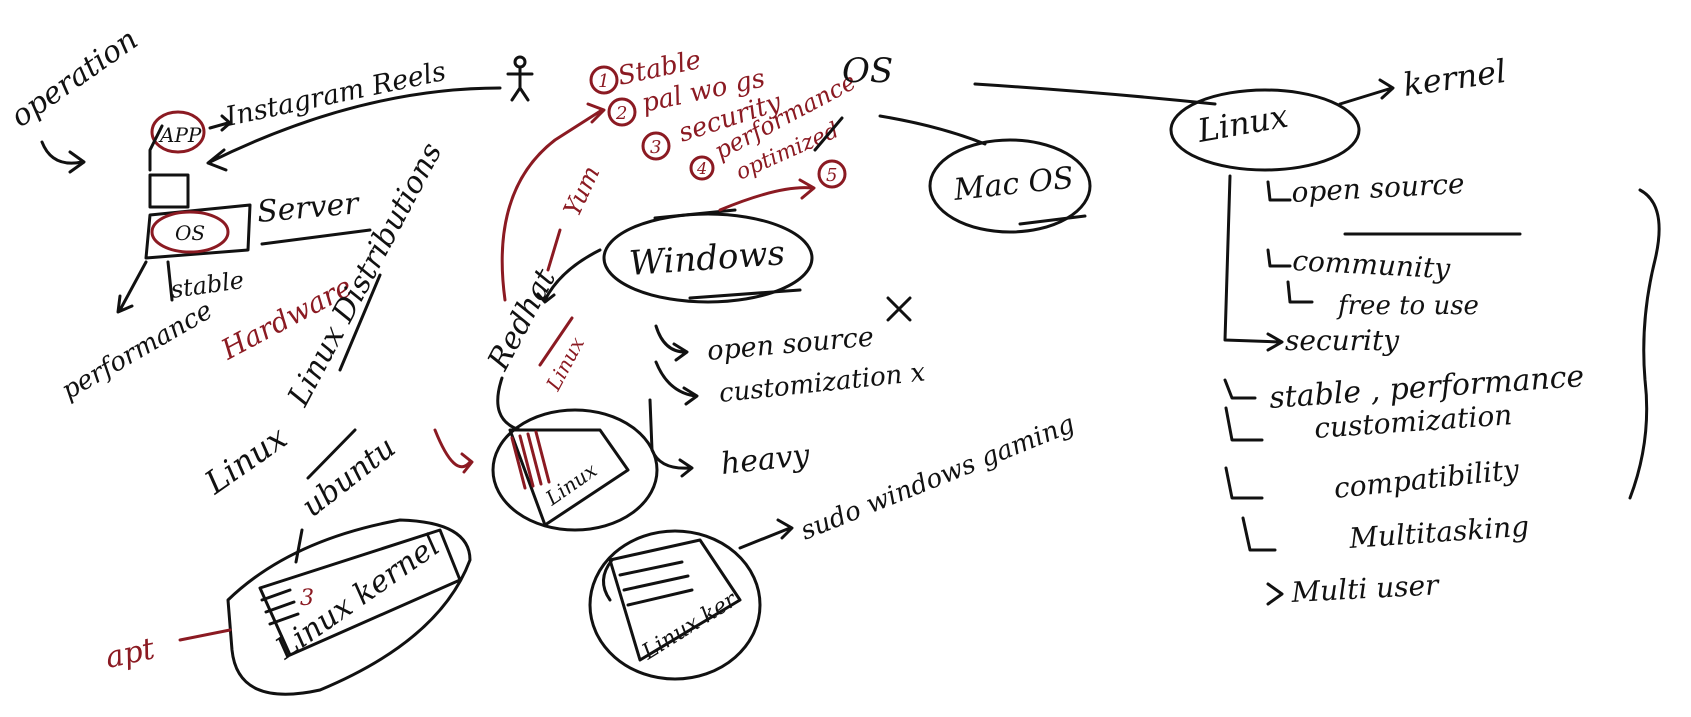 This screenshot has width=1691, height=717. What do you see at coordinates (822, 383) in the screenshot?
I see `note-customization-x: customization x` at bounding box center [822, 383].